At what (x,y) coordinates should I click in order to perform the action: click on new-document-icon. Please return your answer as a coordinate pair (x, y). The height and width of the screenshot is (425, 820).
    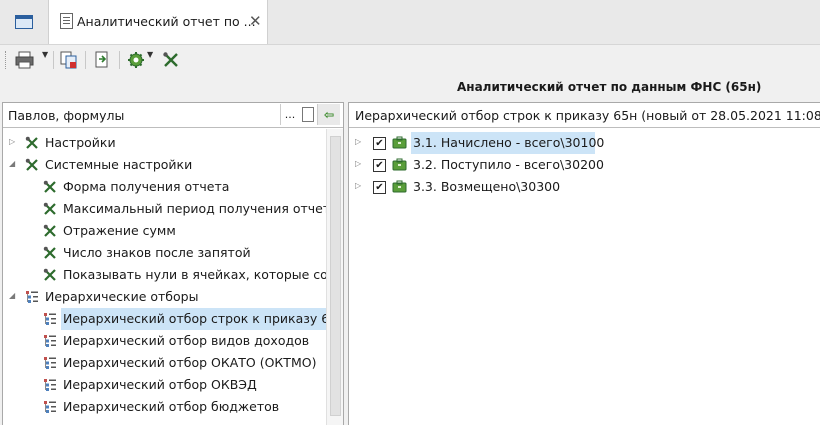
    Looking at the image, I should click on (308, 114).